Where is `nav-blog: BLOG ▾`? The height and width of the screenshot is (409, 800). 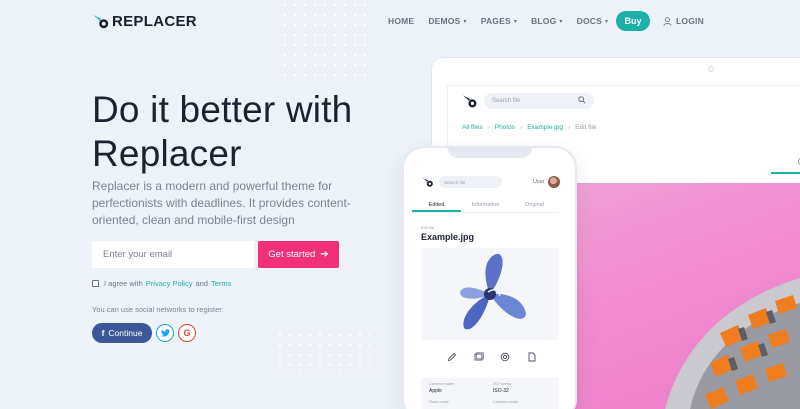 nav-blog: BLOG ▾ is located at coordinates (547, 21).